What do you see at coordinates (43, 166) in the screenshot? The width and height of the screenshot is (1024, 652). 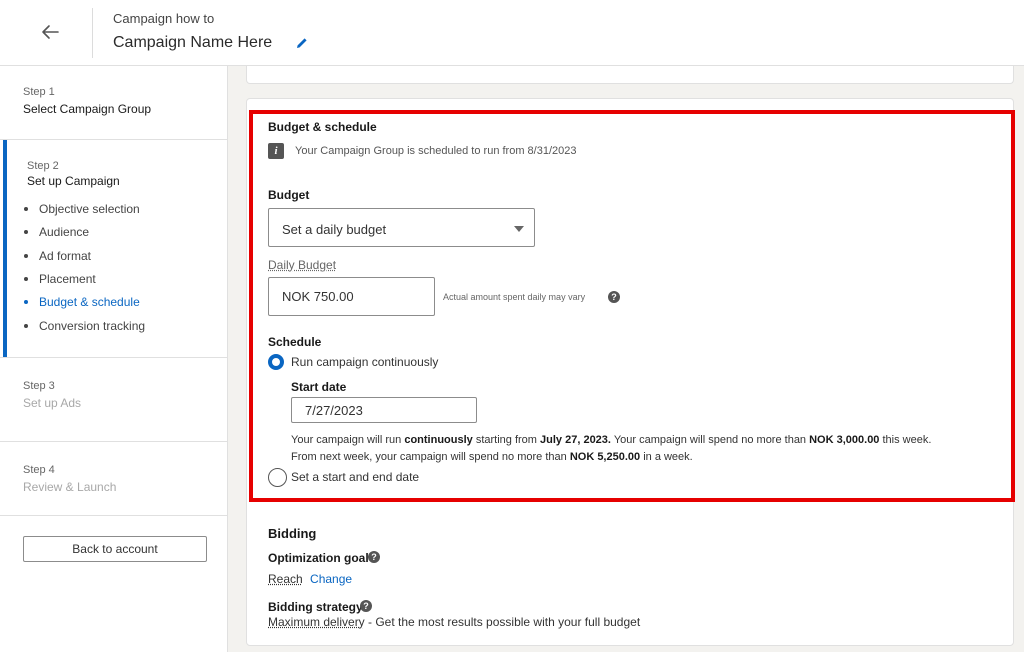 I see `step-number: Step 2` at bounding box center [43, 166].